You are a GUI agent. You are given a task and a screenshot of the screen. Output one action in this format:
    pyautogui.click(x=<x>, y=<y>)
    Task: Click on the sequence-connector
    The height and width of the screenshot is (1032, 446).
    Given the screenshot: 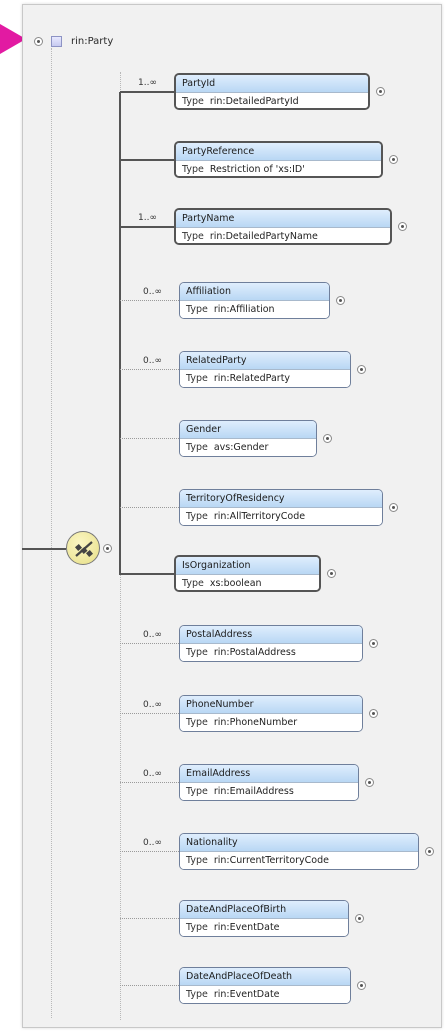 What is the action you would take?
    pyautogui.click(x=44, y=549)
    